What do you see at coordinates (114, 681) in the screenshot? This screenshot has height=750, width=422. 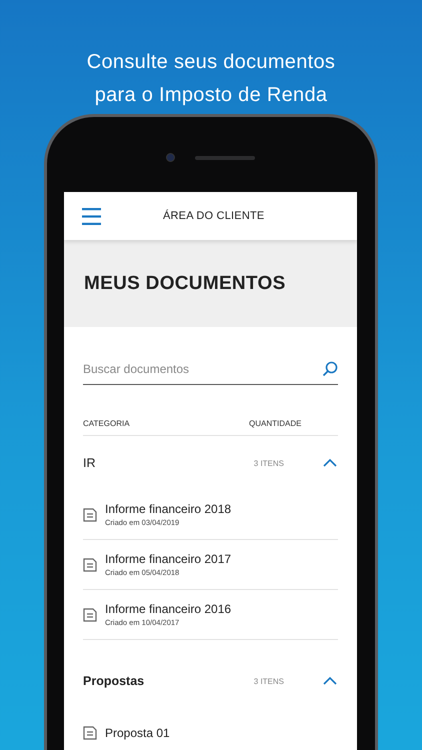 I see `category-name: Propostas` at bounding box center [114, 681].